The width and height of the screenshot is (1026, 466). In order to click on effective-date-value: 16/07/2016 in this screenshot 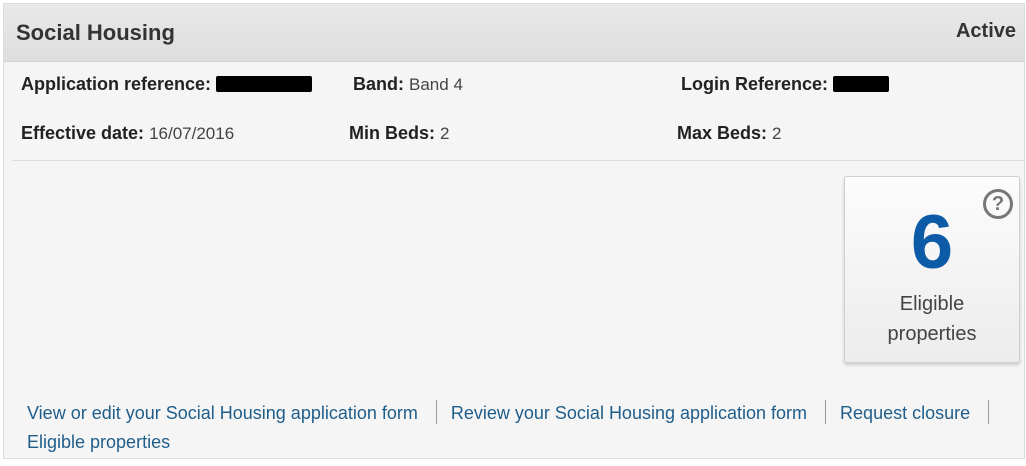, I will do `click(192, 133)`.